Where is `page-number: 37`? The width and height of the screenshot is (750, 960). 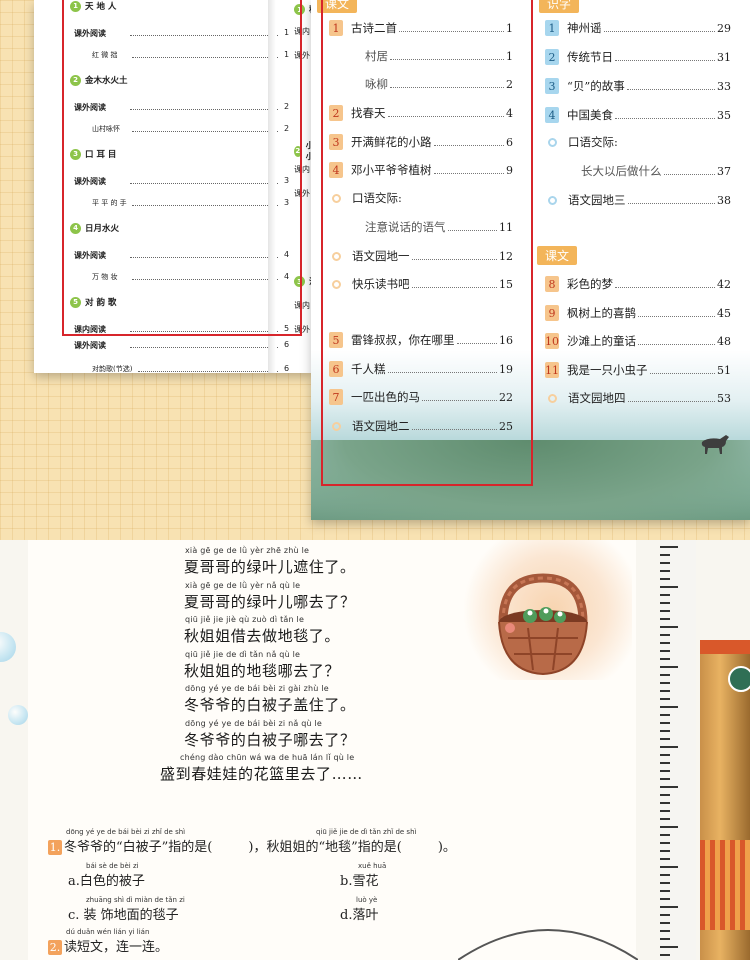
page-number: 37 is located at coordinates (724, 171).